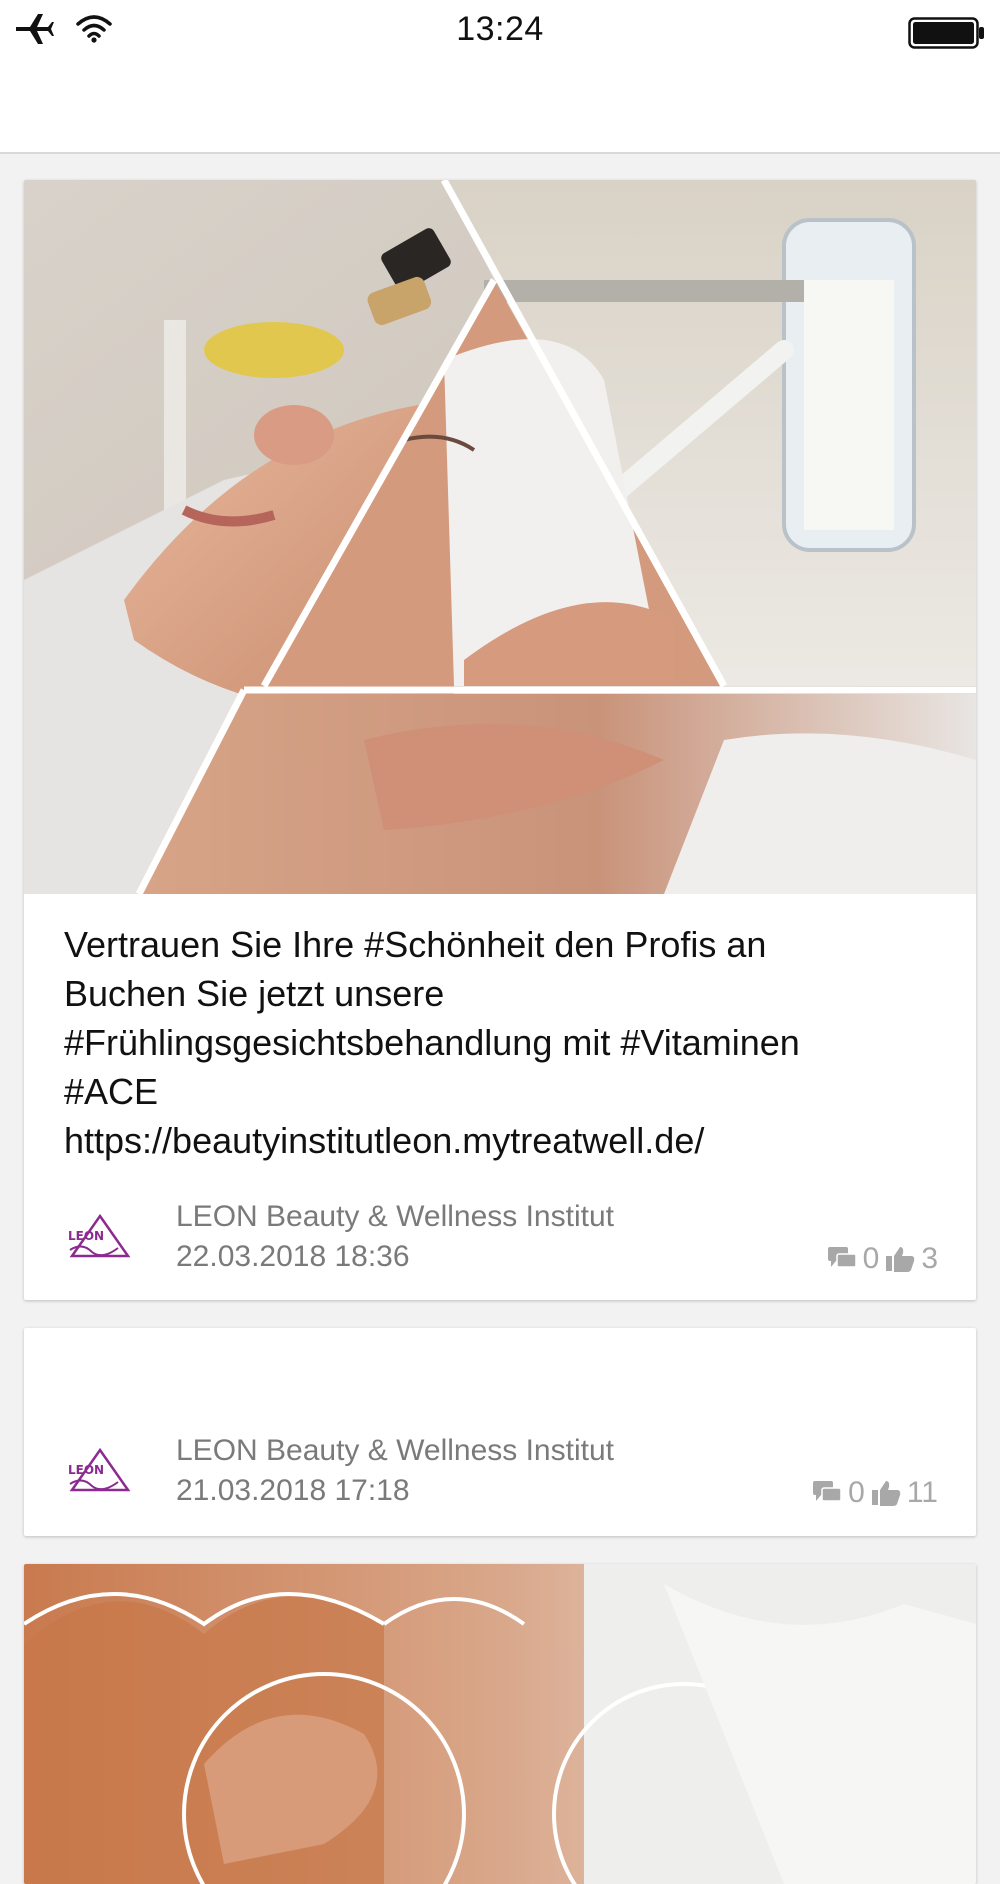  I want to click on nav-bar, so click(500, 109).